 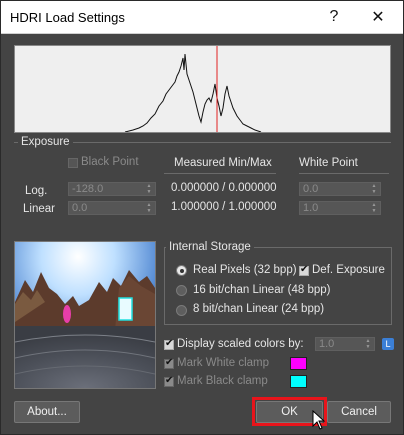 I want to click on histogram-graph, so click(x=193, y=89).